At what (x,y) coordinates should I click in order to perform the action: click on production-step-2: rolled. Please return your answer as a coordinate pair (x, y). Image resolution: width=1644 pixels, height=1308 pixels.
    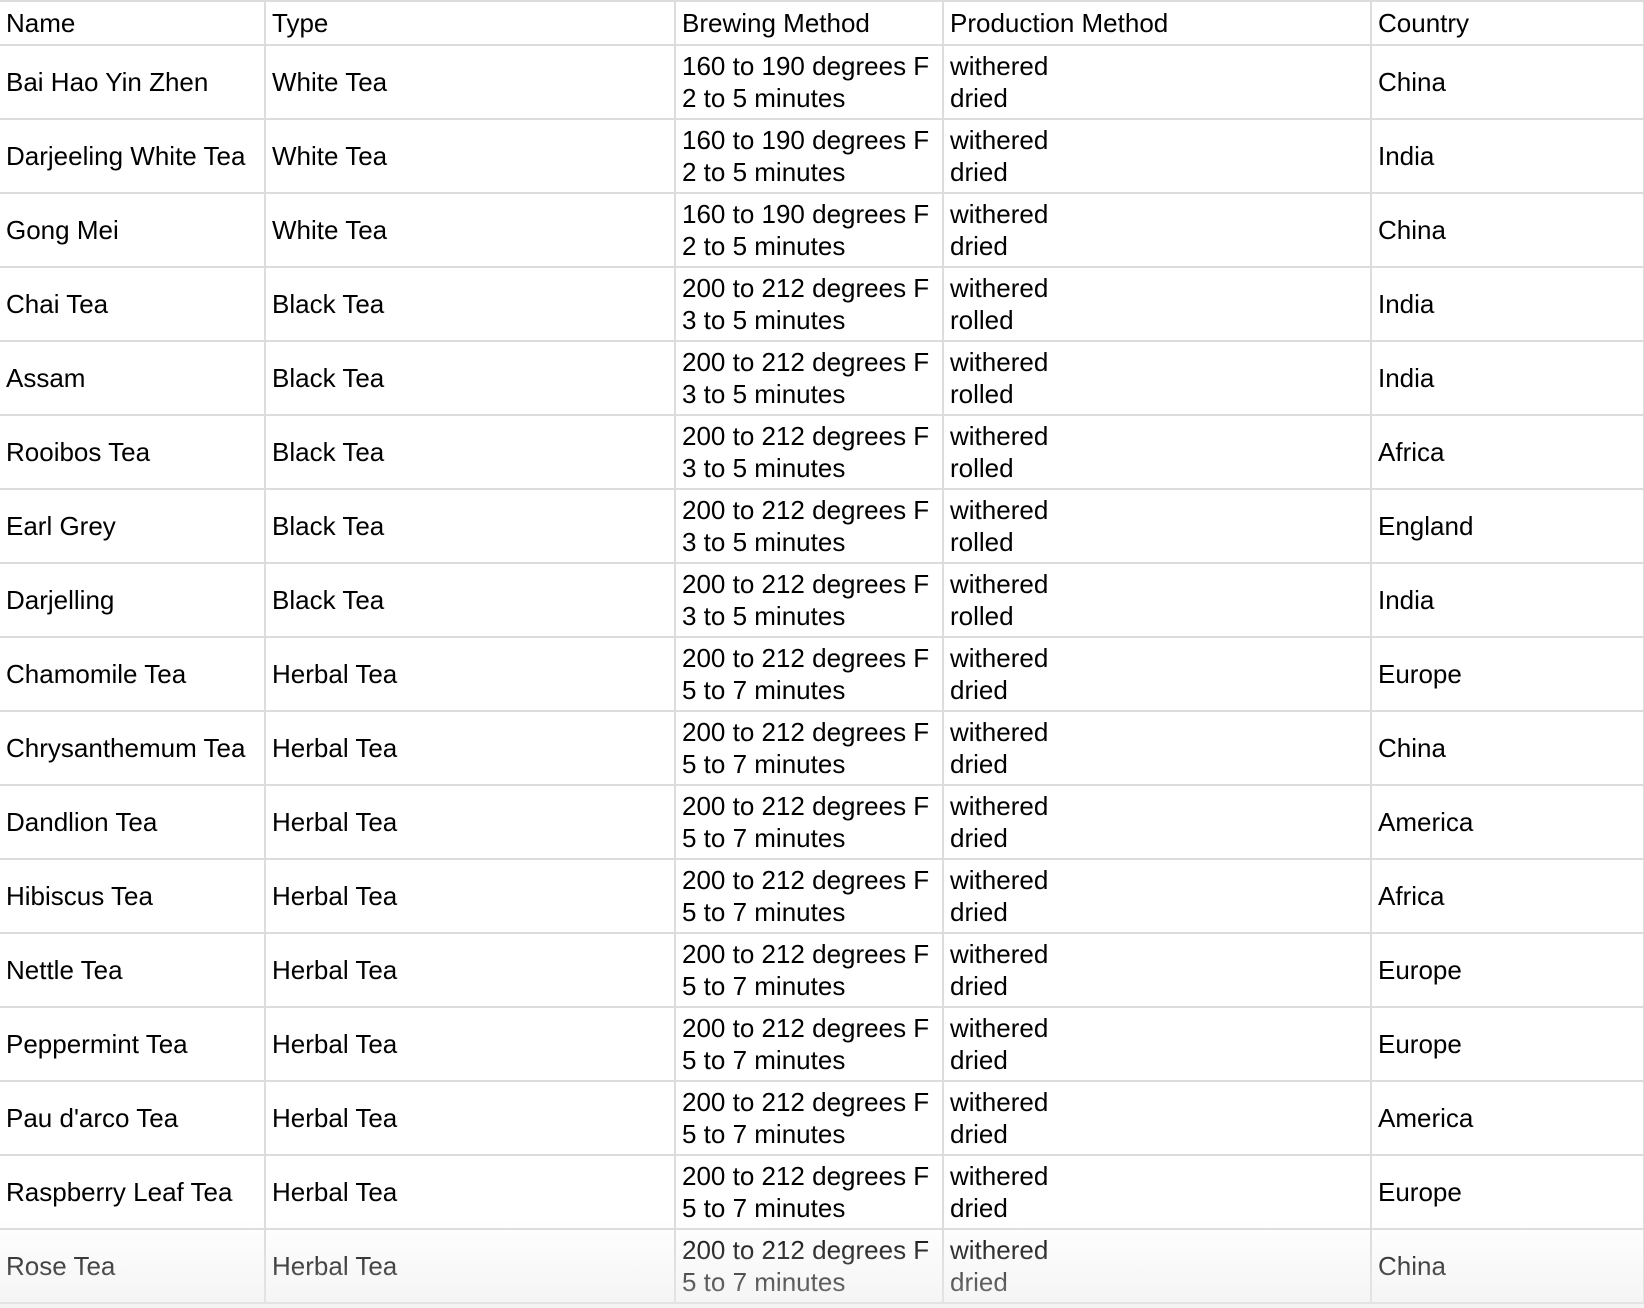
    Looking at the image, I should click on (982, 394).